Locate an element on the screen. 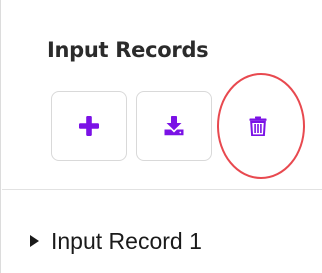 Image resolution: width=322 pixels, height=273 pixels. plus-icon is located at coordinates (89, 126).